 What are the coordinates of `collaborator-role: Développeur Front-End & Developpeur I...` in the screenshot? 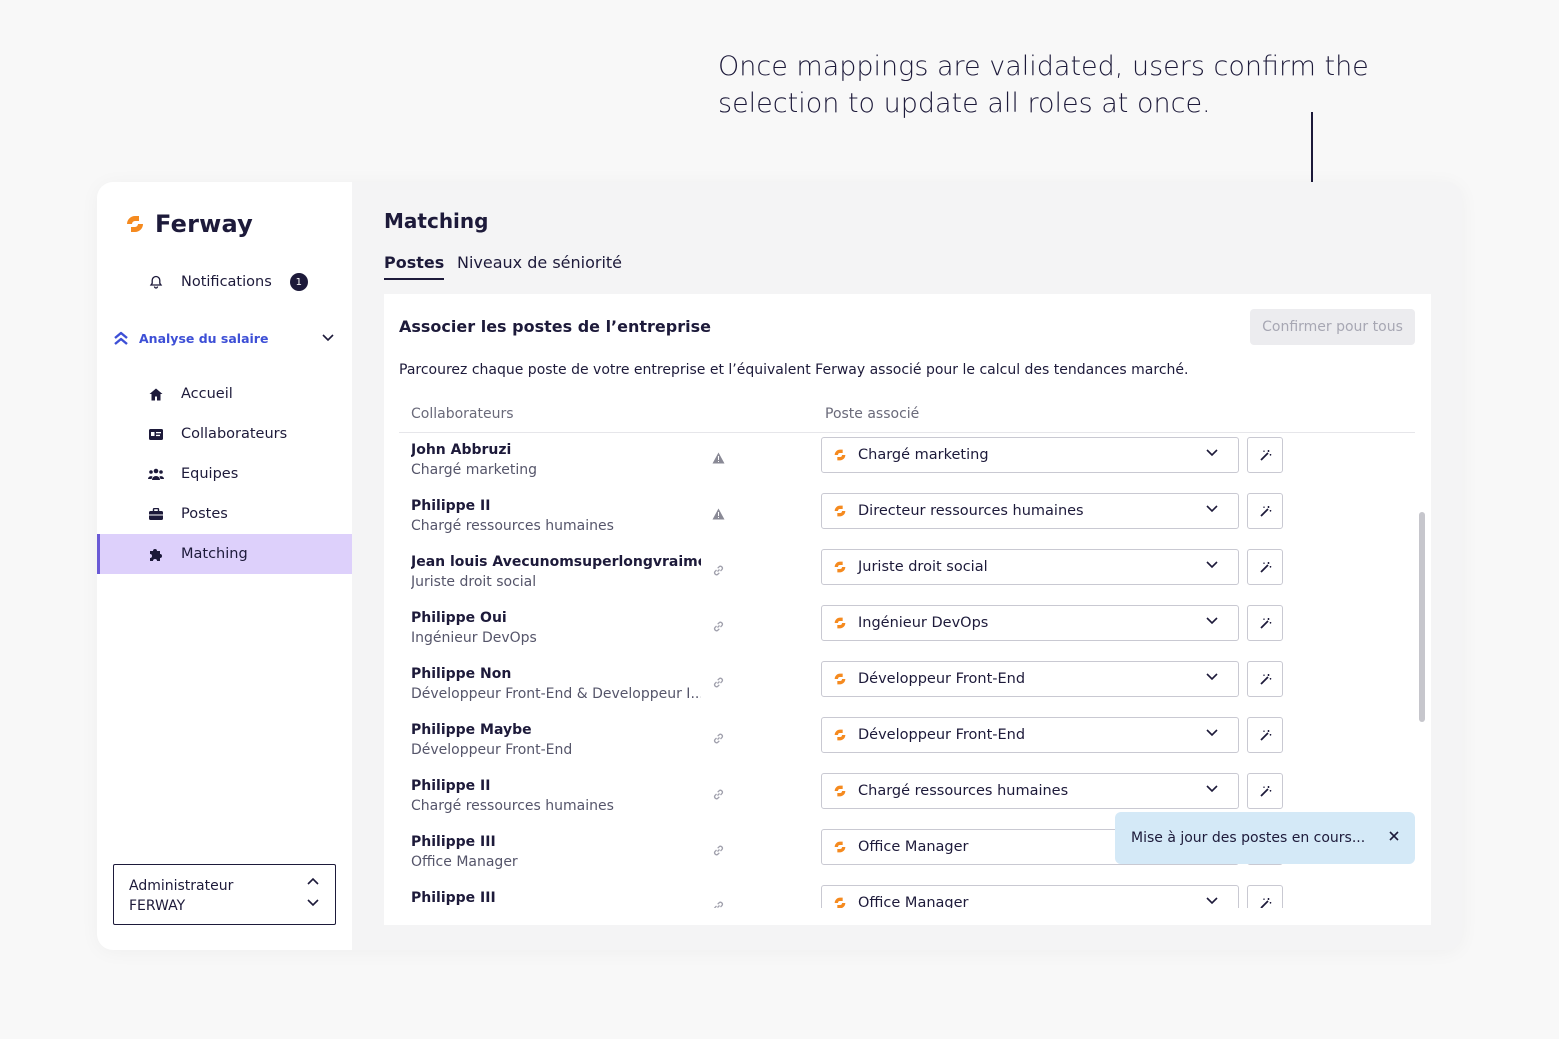 It's located at (556, 694).